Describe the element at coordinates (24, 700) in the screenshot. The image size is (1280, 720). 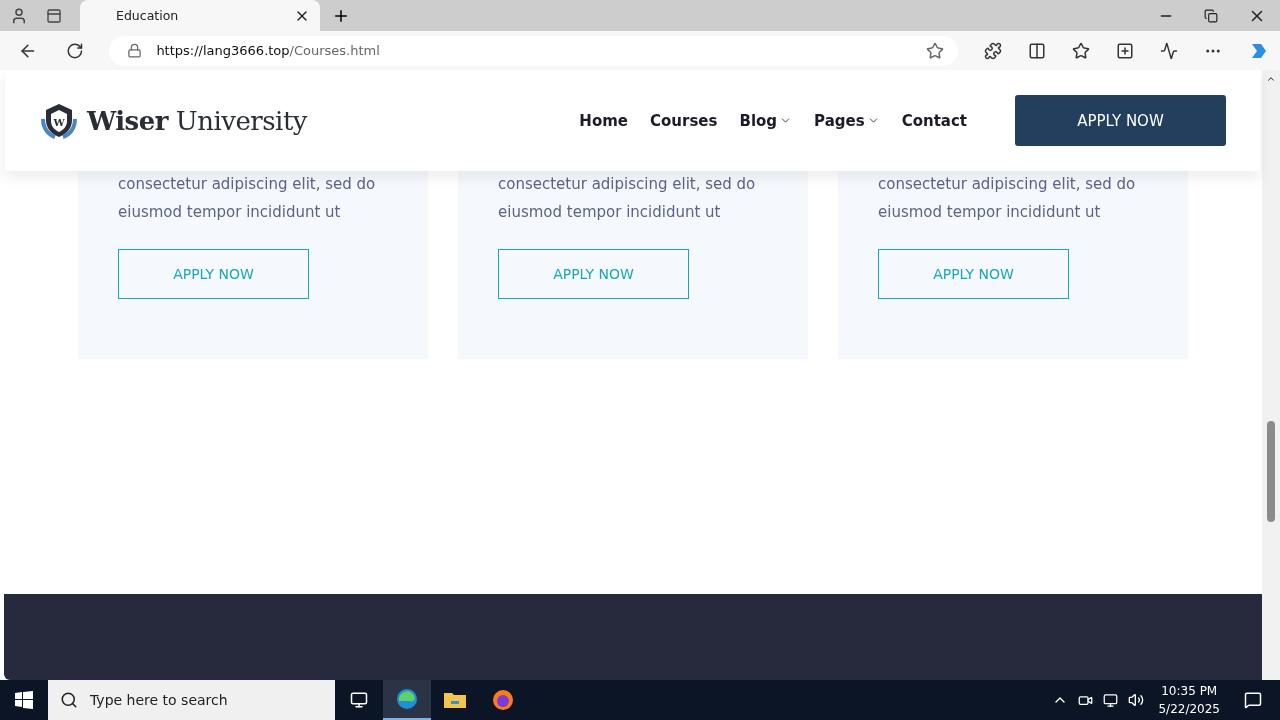
I see `windows-logo-icon` at that location.